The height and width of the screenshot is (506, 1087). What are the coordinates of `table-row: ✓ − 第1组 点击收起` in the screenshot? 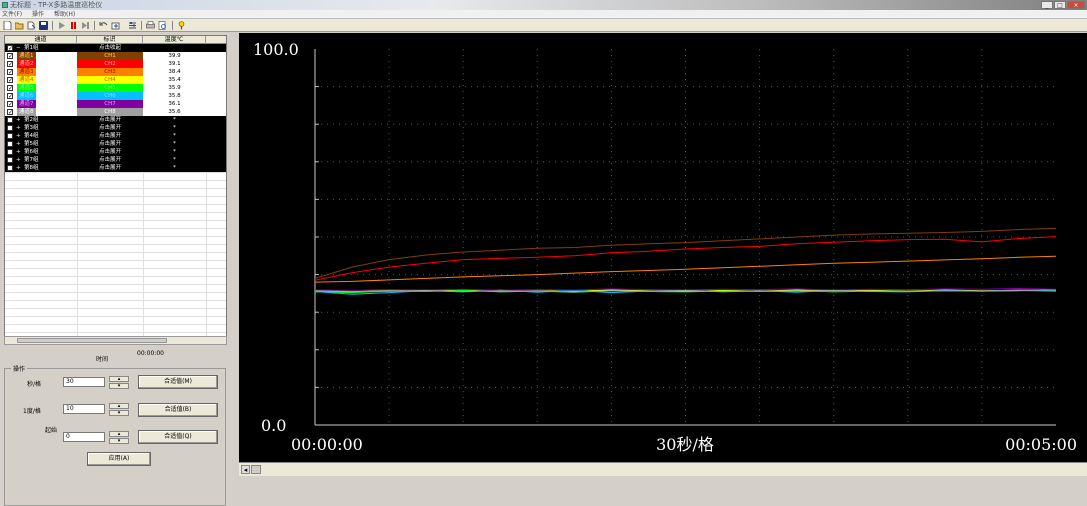 It's located at (115, 48).